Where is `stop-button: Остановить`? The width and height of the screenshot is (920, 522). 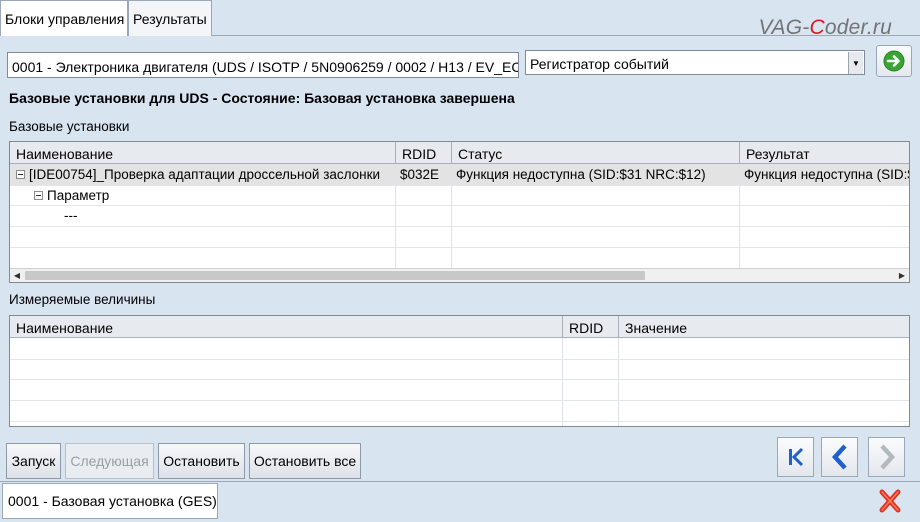 stop-button: Остановить is located at coordinates (201, 461).